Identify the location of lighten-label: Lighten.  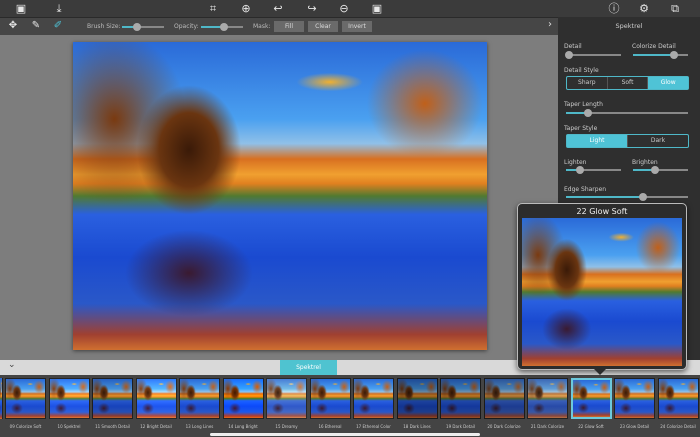
(575, 162).